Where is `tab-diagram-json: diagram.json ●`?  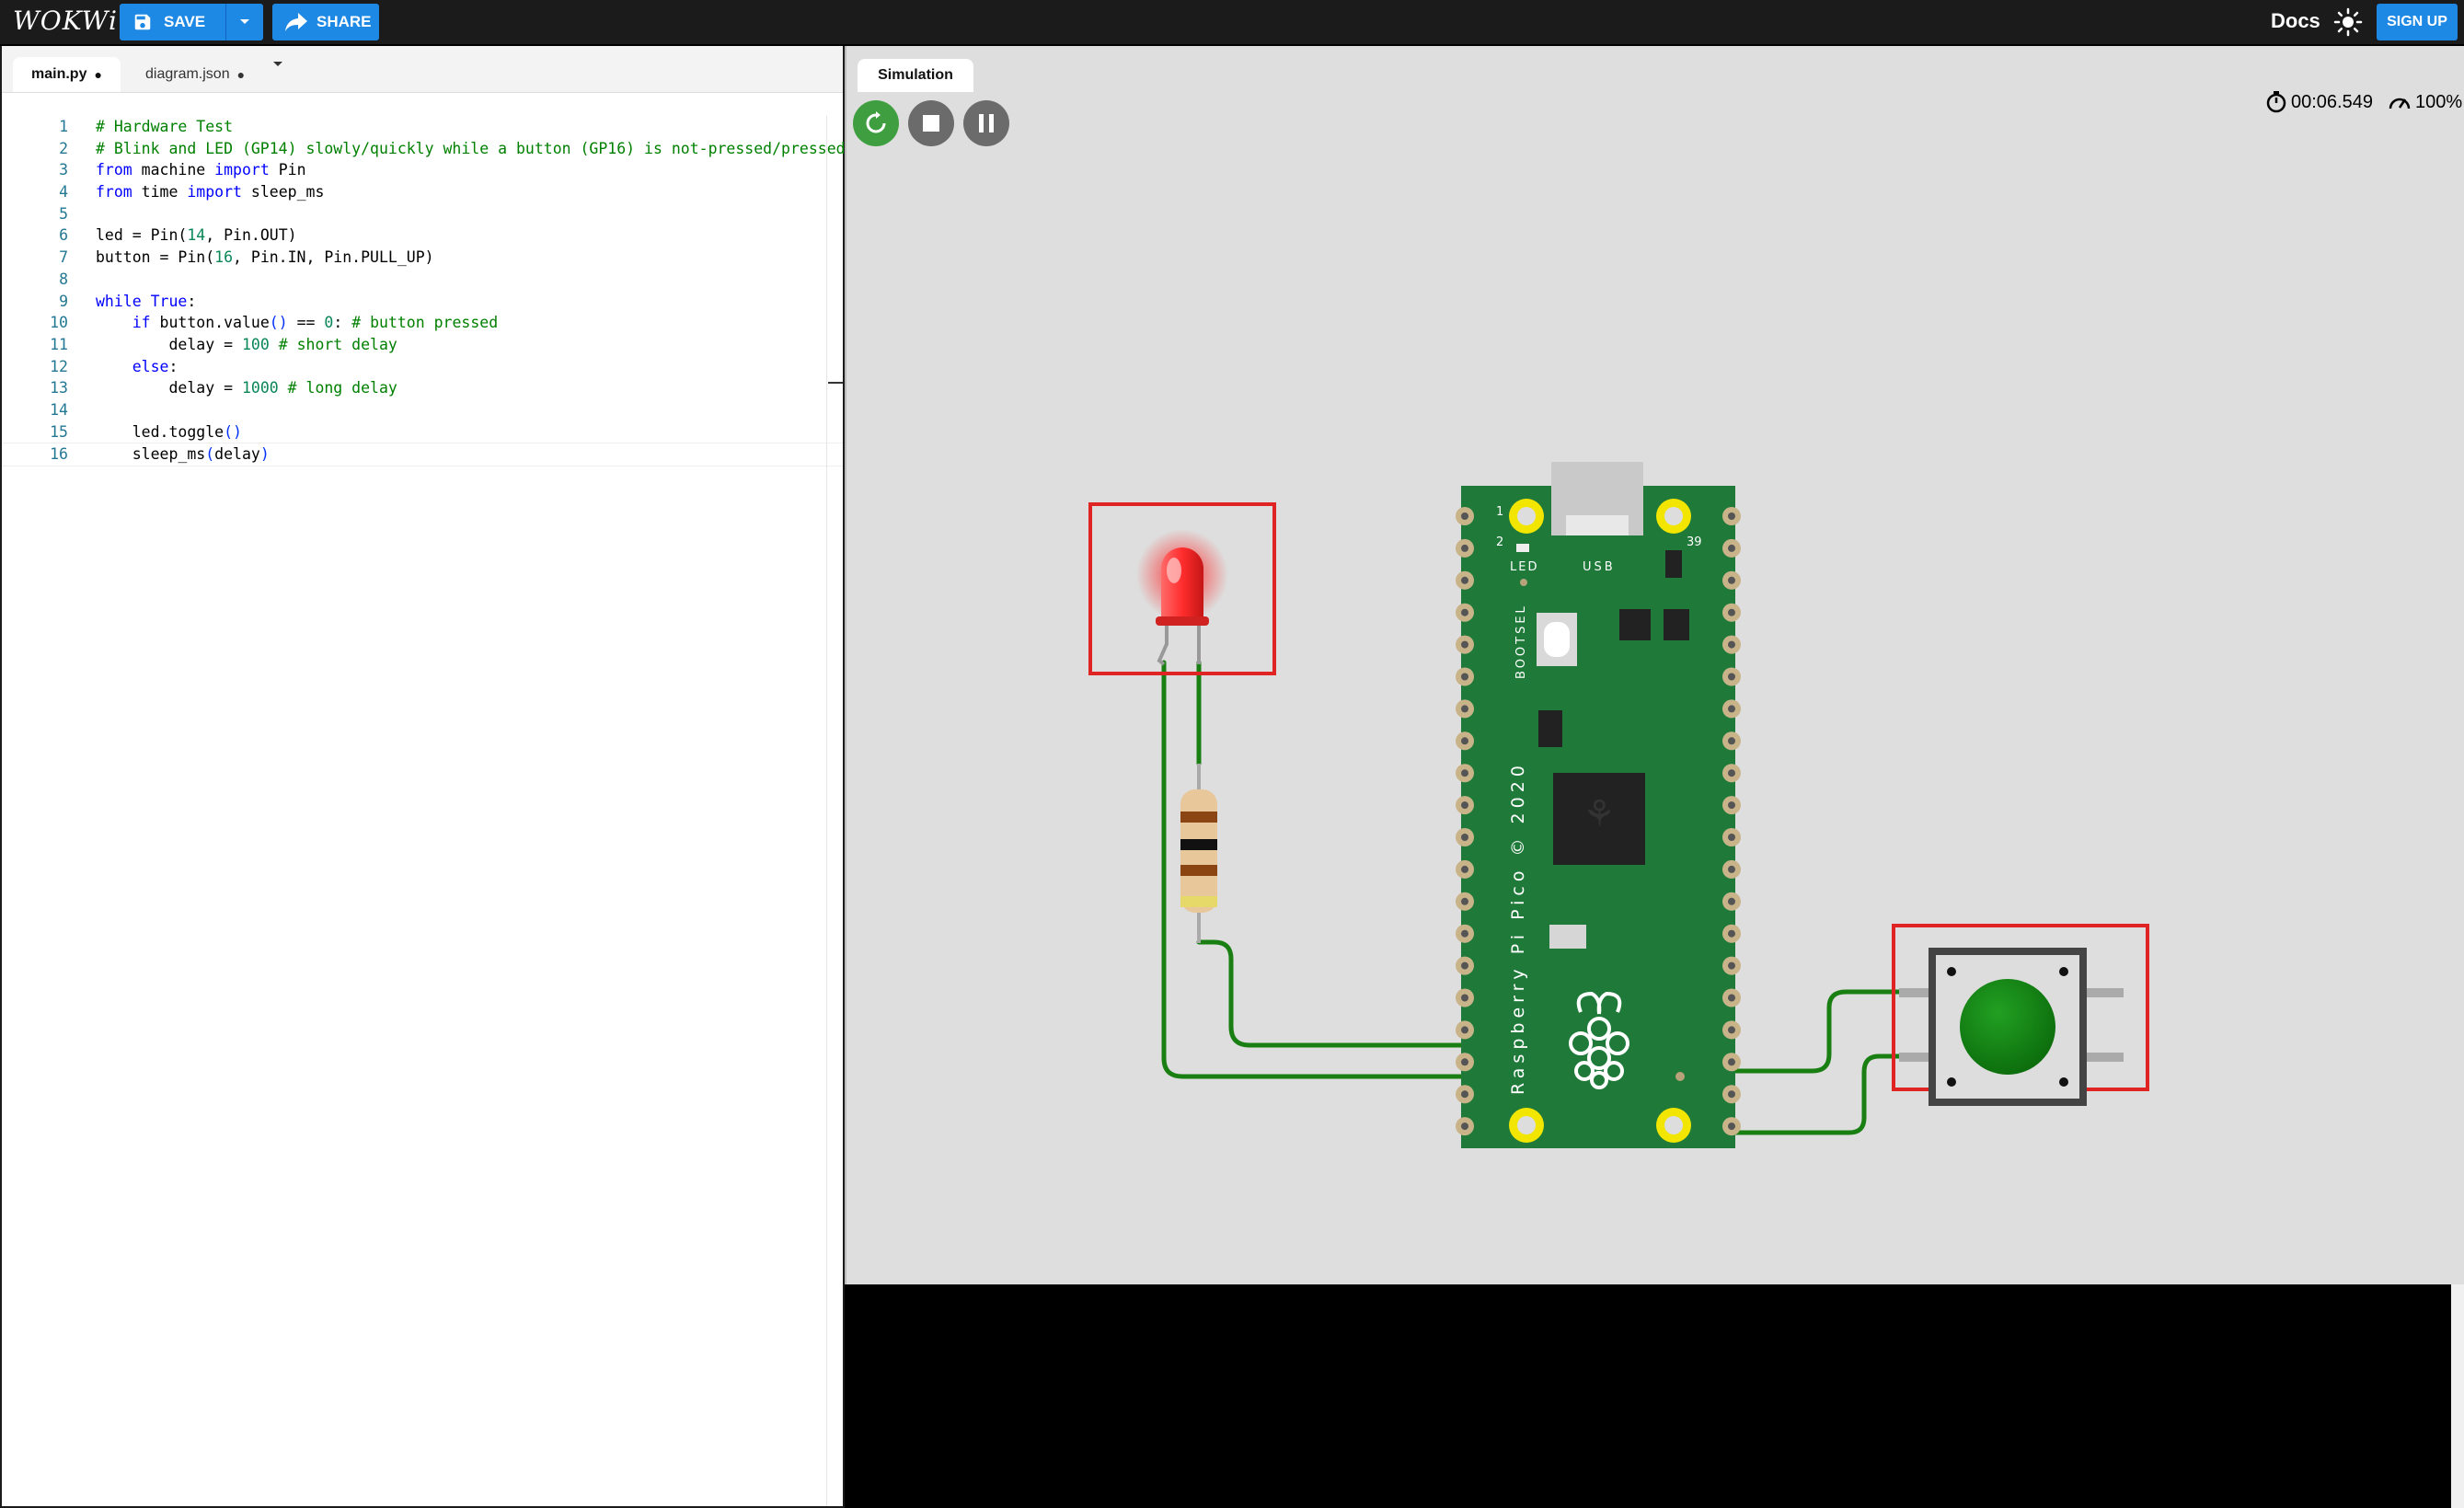
tab-diagram-json: diagram.json ● is located at coordinates (195, 74).